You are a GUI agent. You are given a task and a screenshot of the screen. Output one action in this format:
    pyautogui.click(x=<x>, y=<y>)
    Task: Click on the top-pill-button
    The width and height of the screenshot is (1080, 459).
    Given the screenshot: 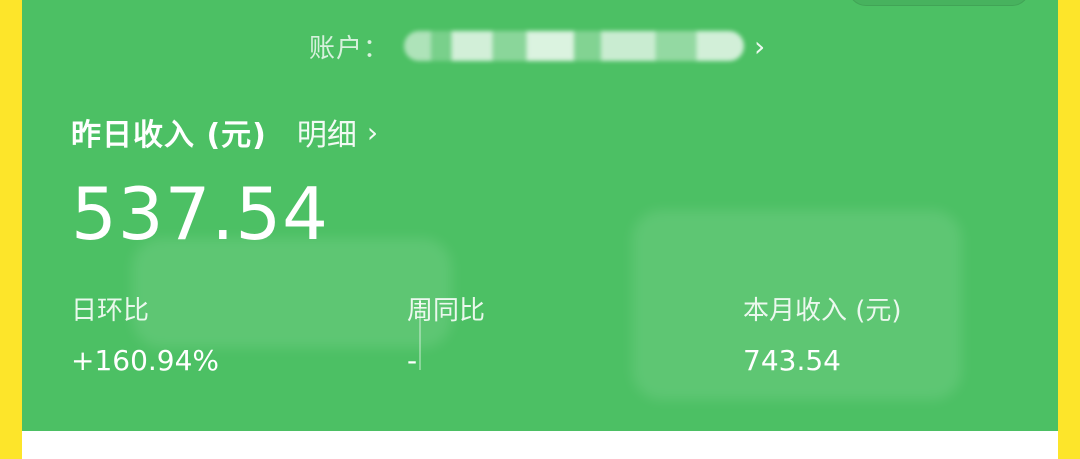 What is the action you would take?
    pyautogui.click(x=939, y=3)
    